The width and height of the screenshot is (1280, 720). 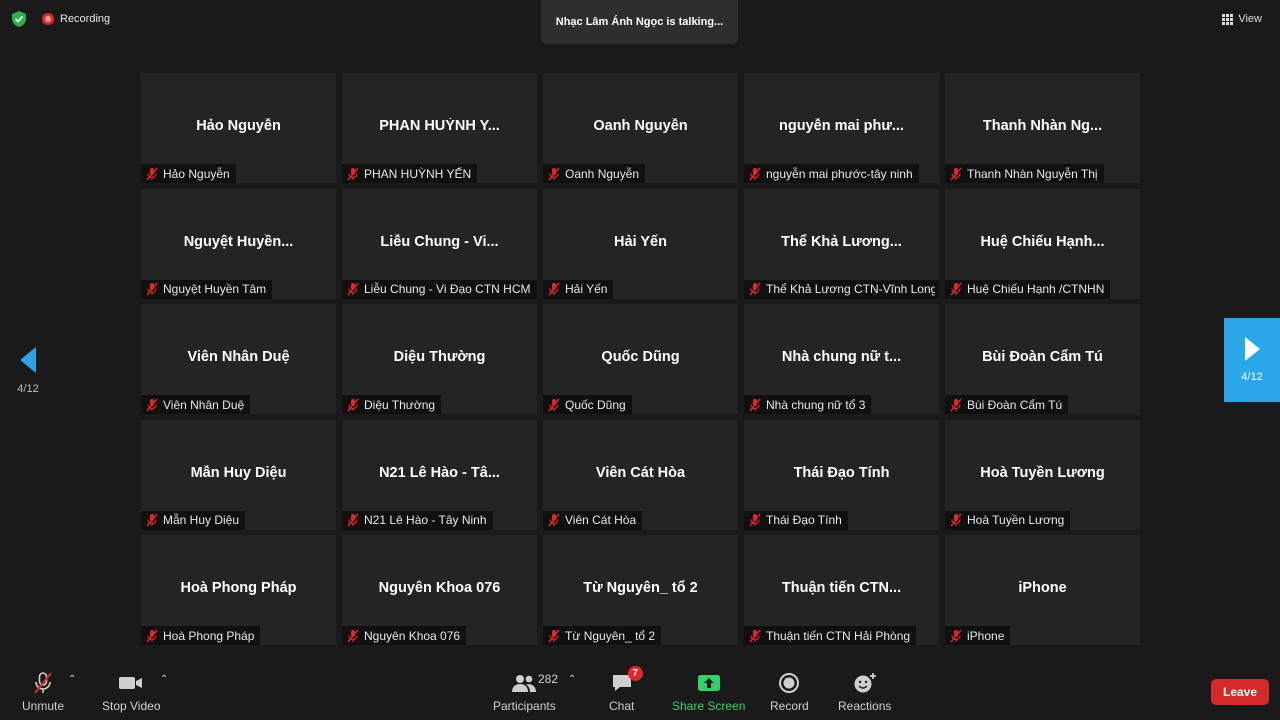 I want to click on chat-unread-badge: 7, so click(x=635, y=673).